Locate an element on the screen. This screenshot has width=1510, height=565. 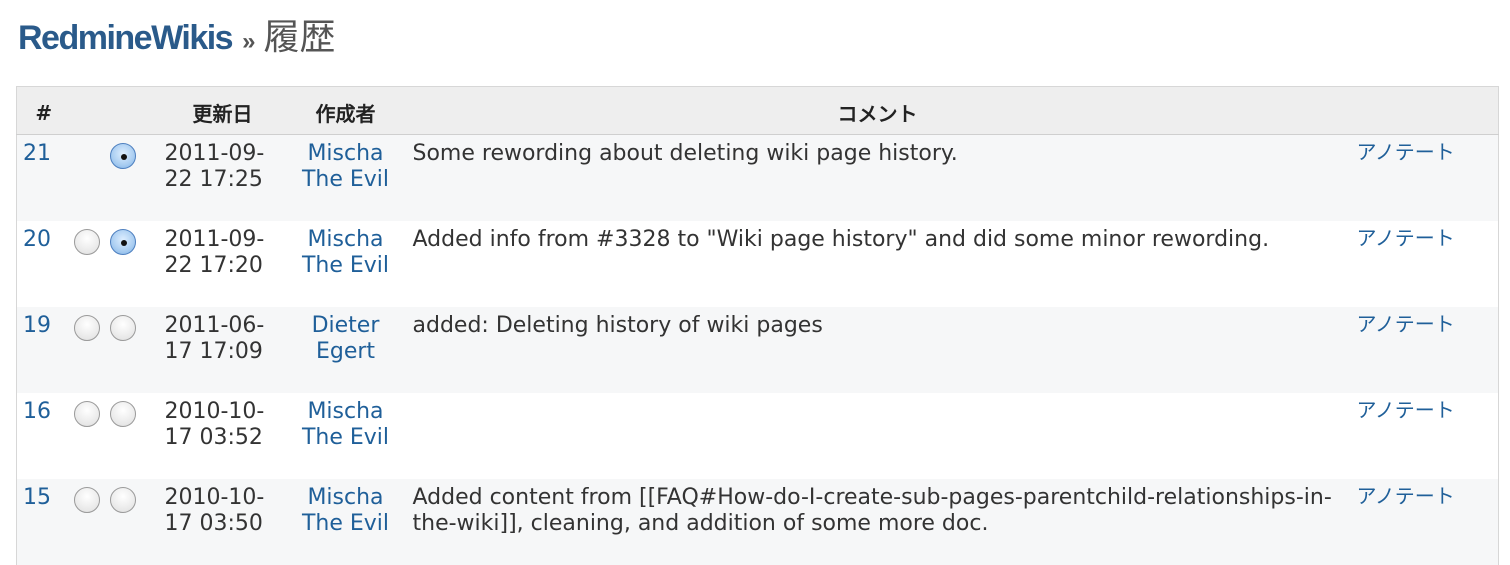
header-actions is located at coordinates (1424, 110).